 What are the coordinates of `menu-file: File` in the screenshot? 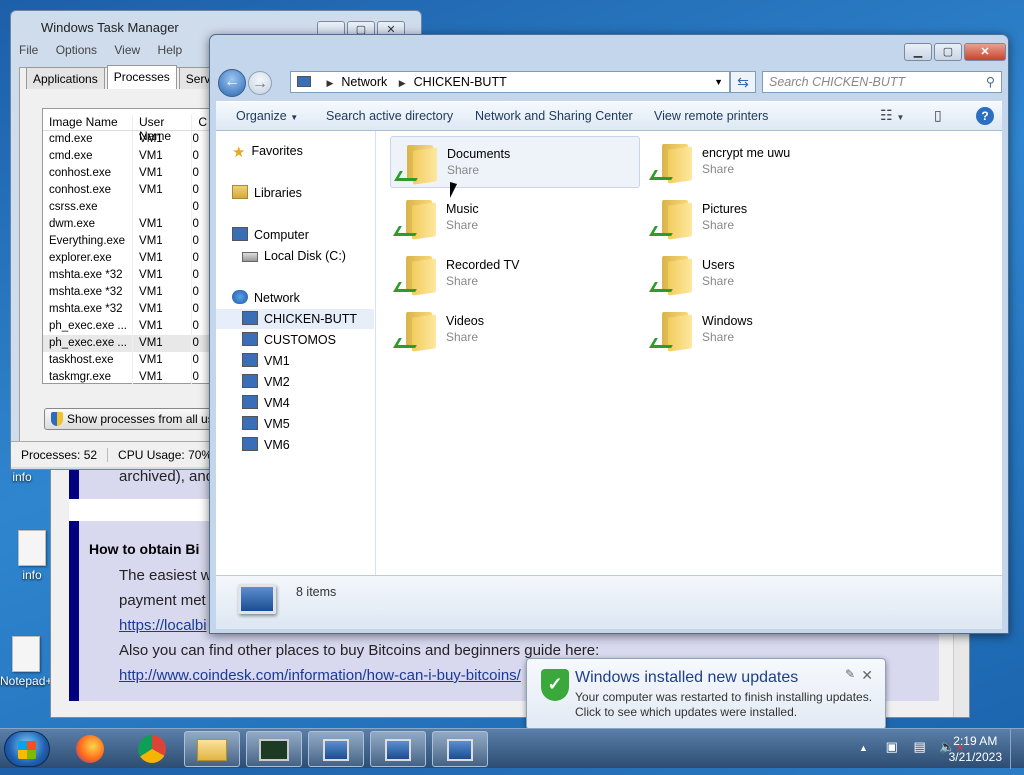 It's located at (28, 50).